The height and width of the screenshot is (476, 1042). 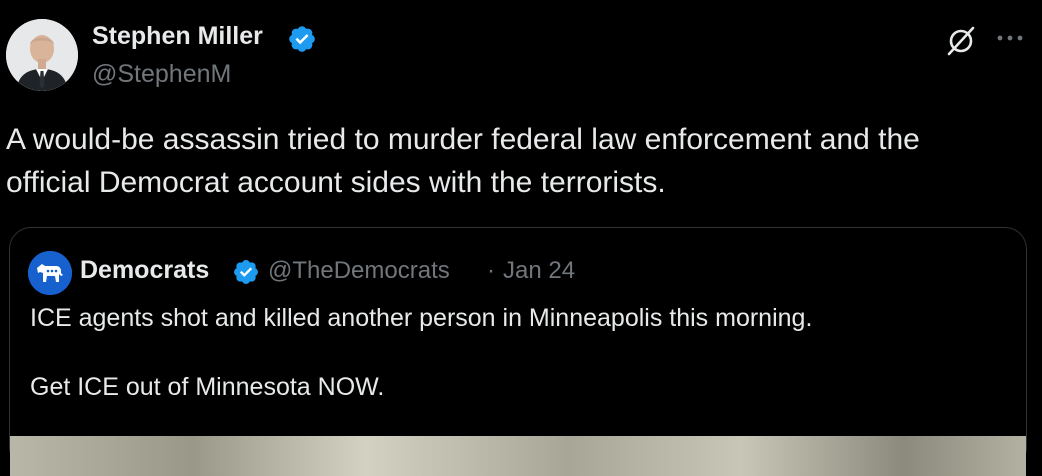 I want to click on democrats-avatar, so click(x=50, y=273).